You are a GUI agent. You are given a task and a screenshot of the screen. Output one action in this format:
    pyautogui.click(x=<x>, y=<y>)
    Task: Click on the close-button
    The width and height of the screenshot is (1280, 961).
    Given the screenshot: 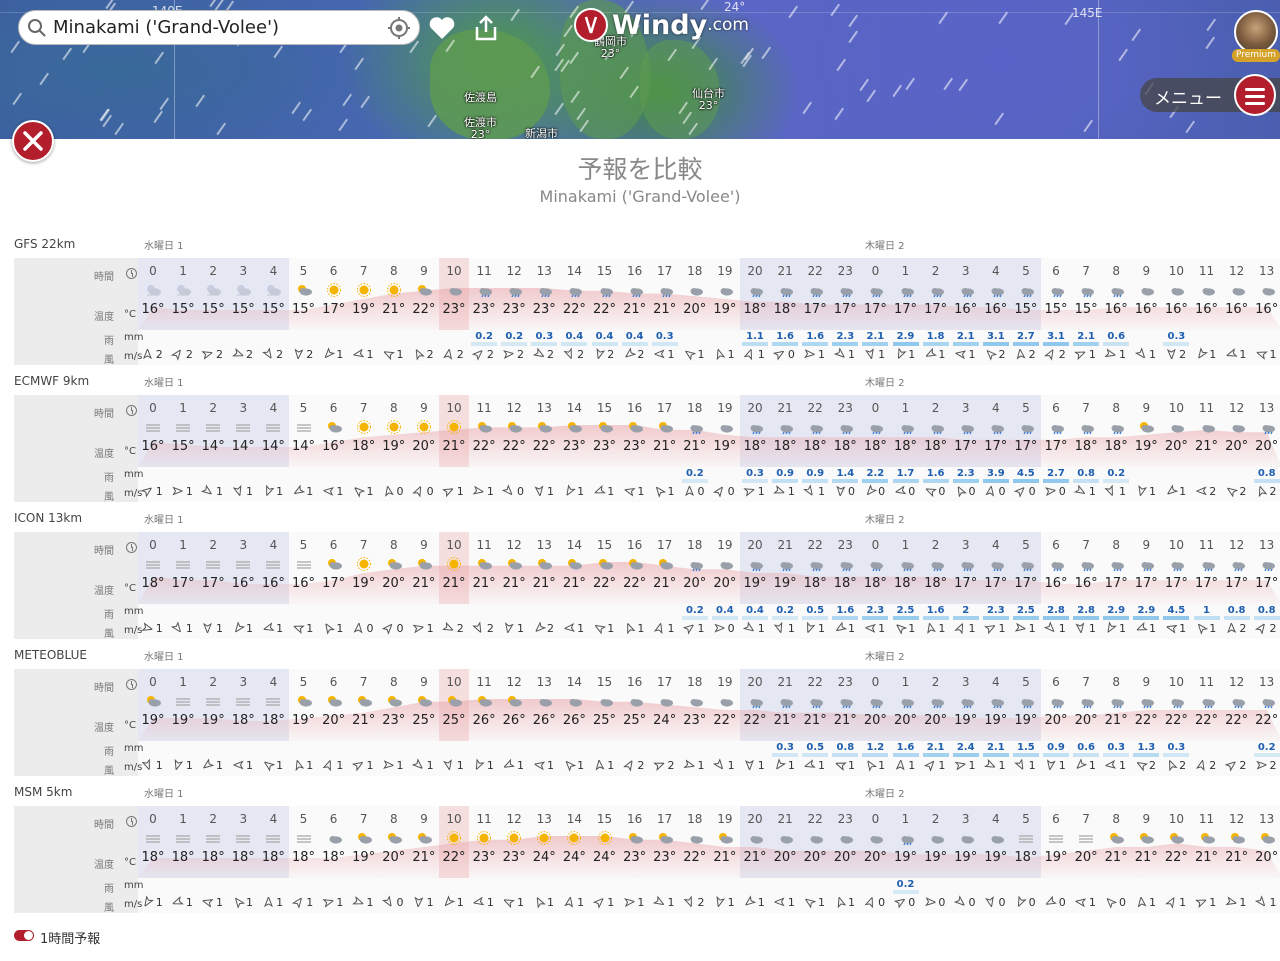 What is the action you would take?
    pyautogui.click(x=33, y=141)
    